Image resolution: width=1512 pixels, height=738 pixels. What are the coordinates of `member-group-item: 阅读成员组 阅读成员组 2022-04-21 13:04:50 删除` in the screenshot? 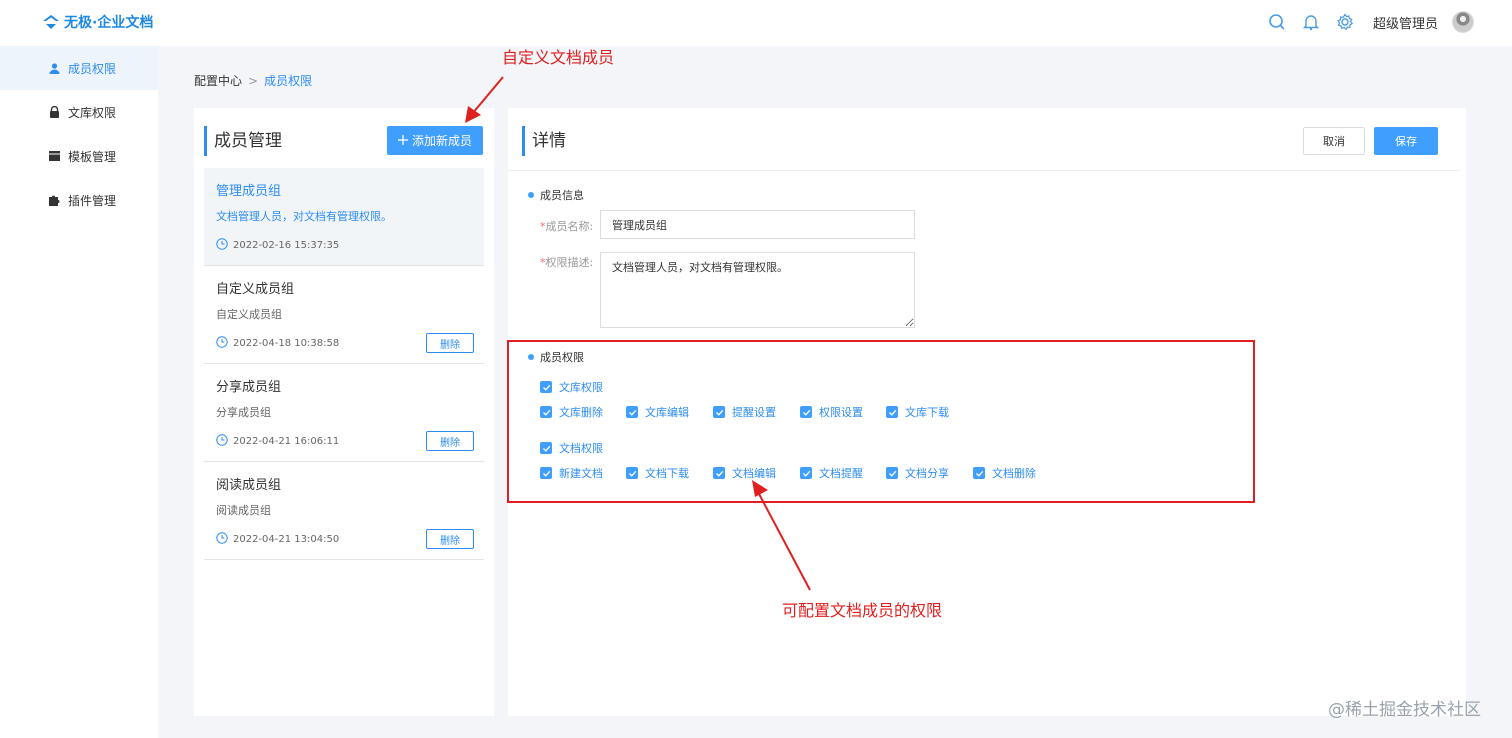 It's located at (344, 511).